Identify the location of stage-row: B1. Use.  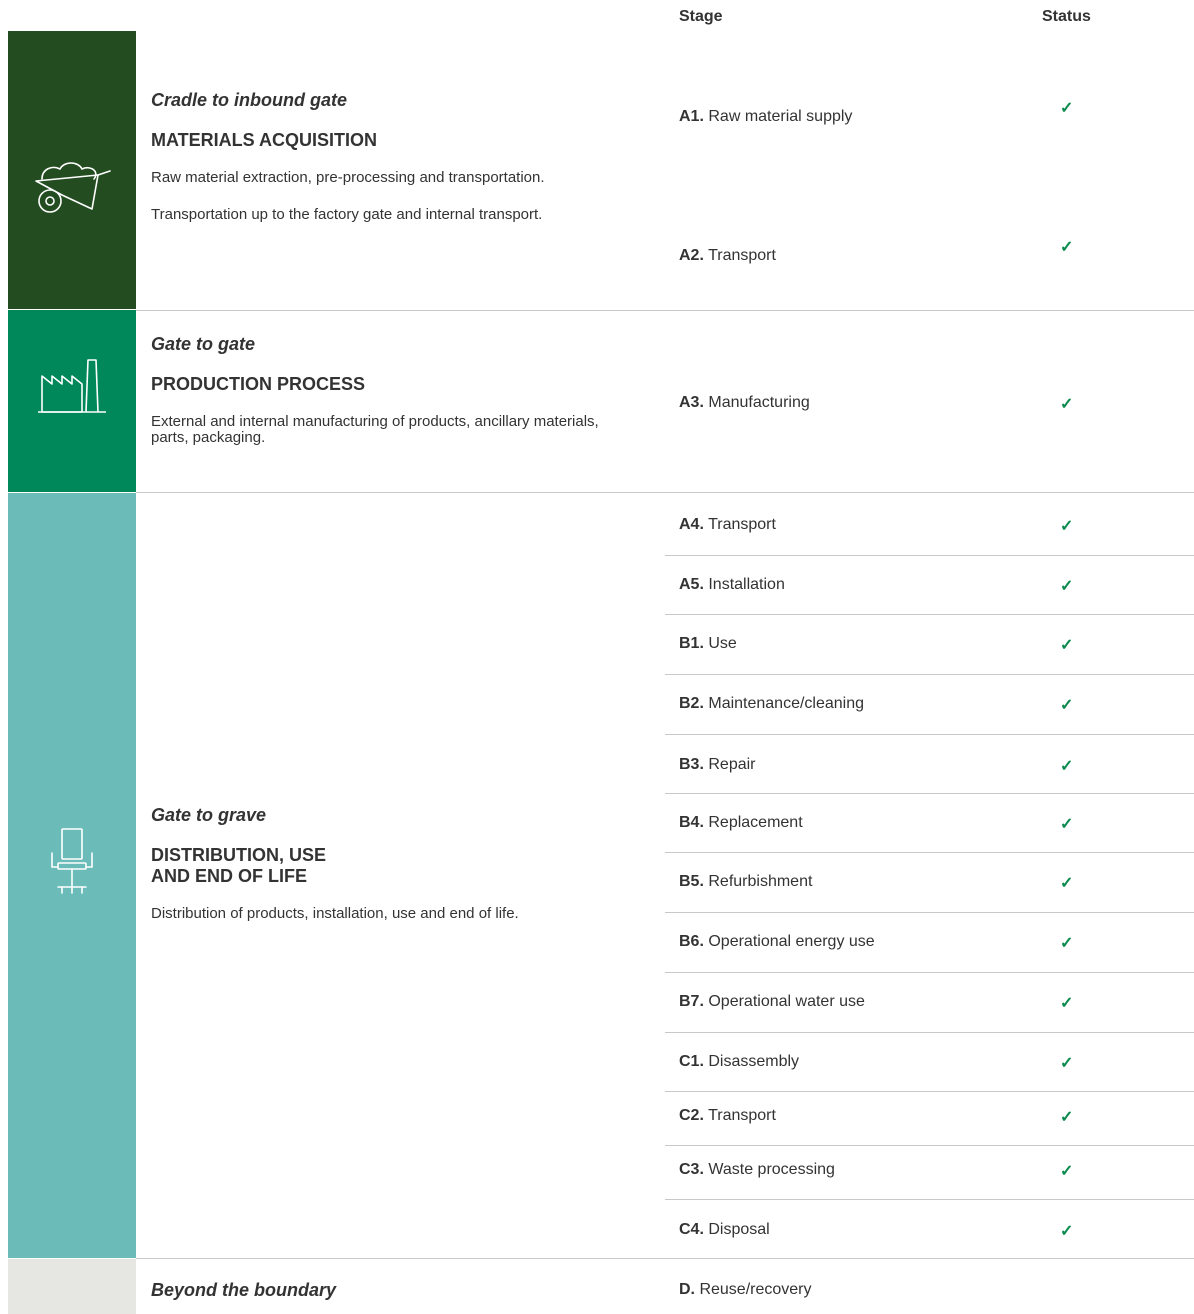
(708, 644).